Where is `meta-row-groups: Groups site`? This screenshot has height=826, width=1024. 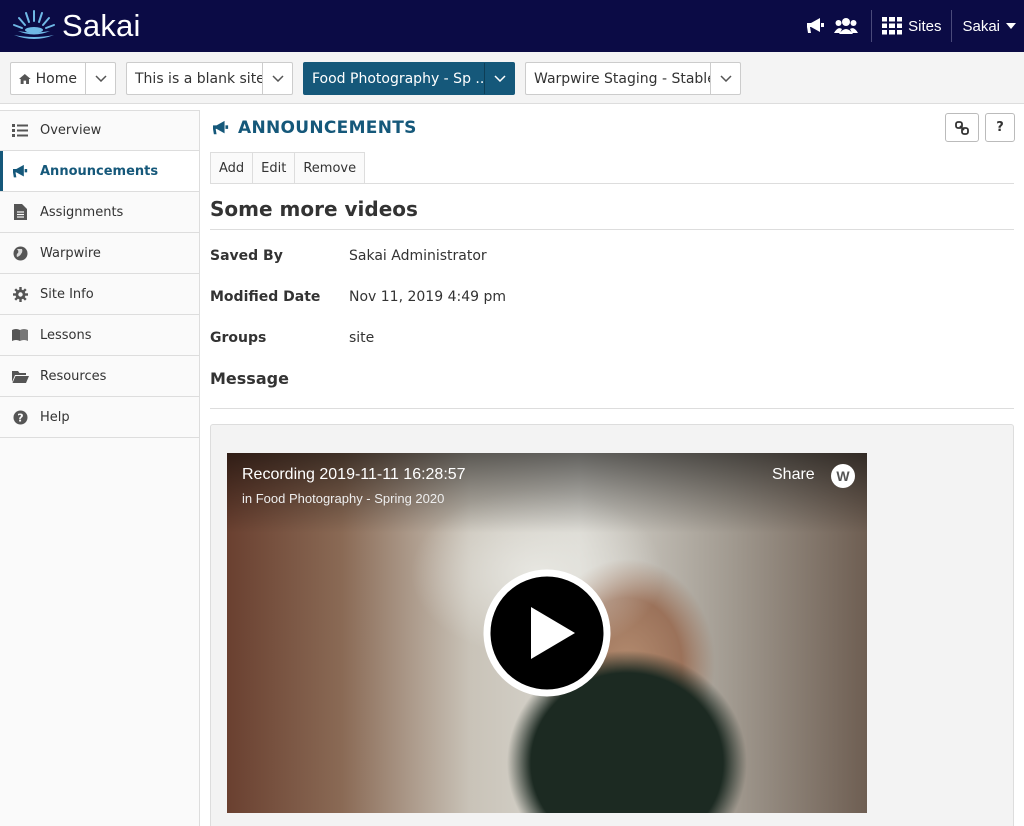 meta-row-groups: Groups site is located at coordinates (612, 338).